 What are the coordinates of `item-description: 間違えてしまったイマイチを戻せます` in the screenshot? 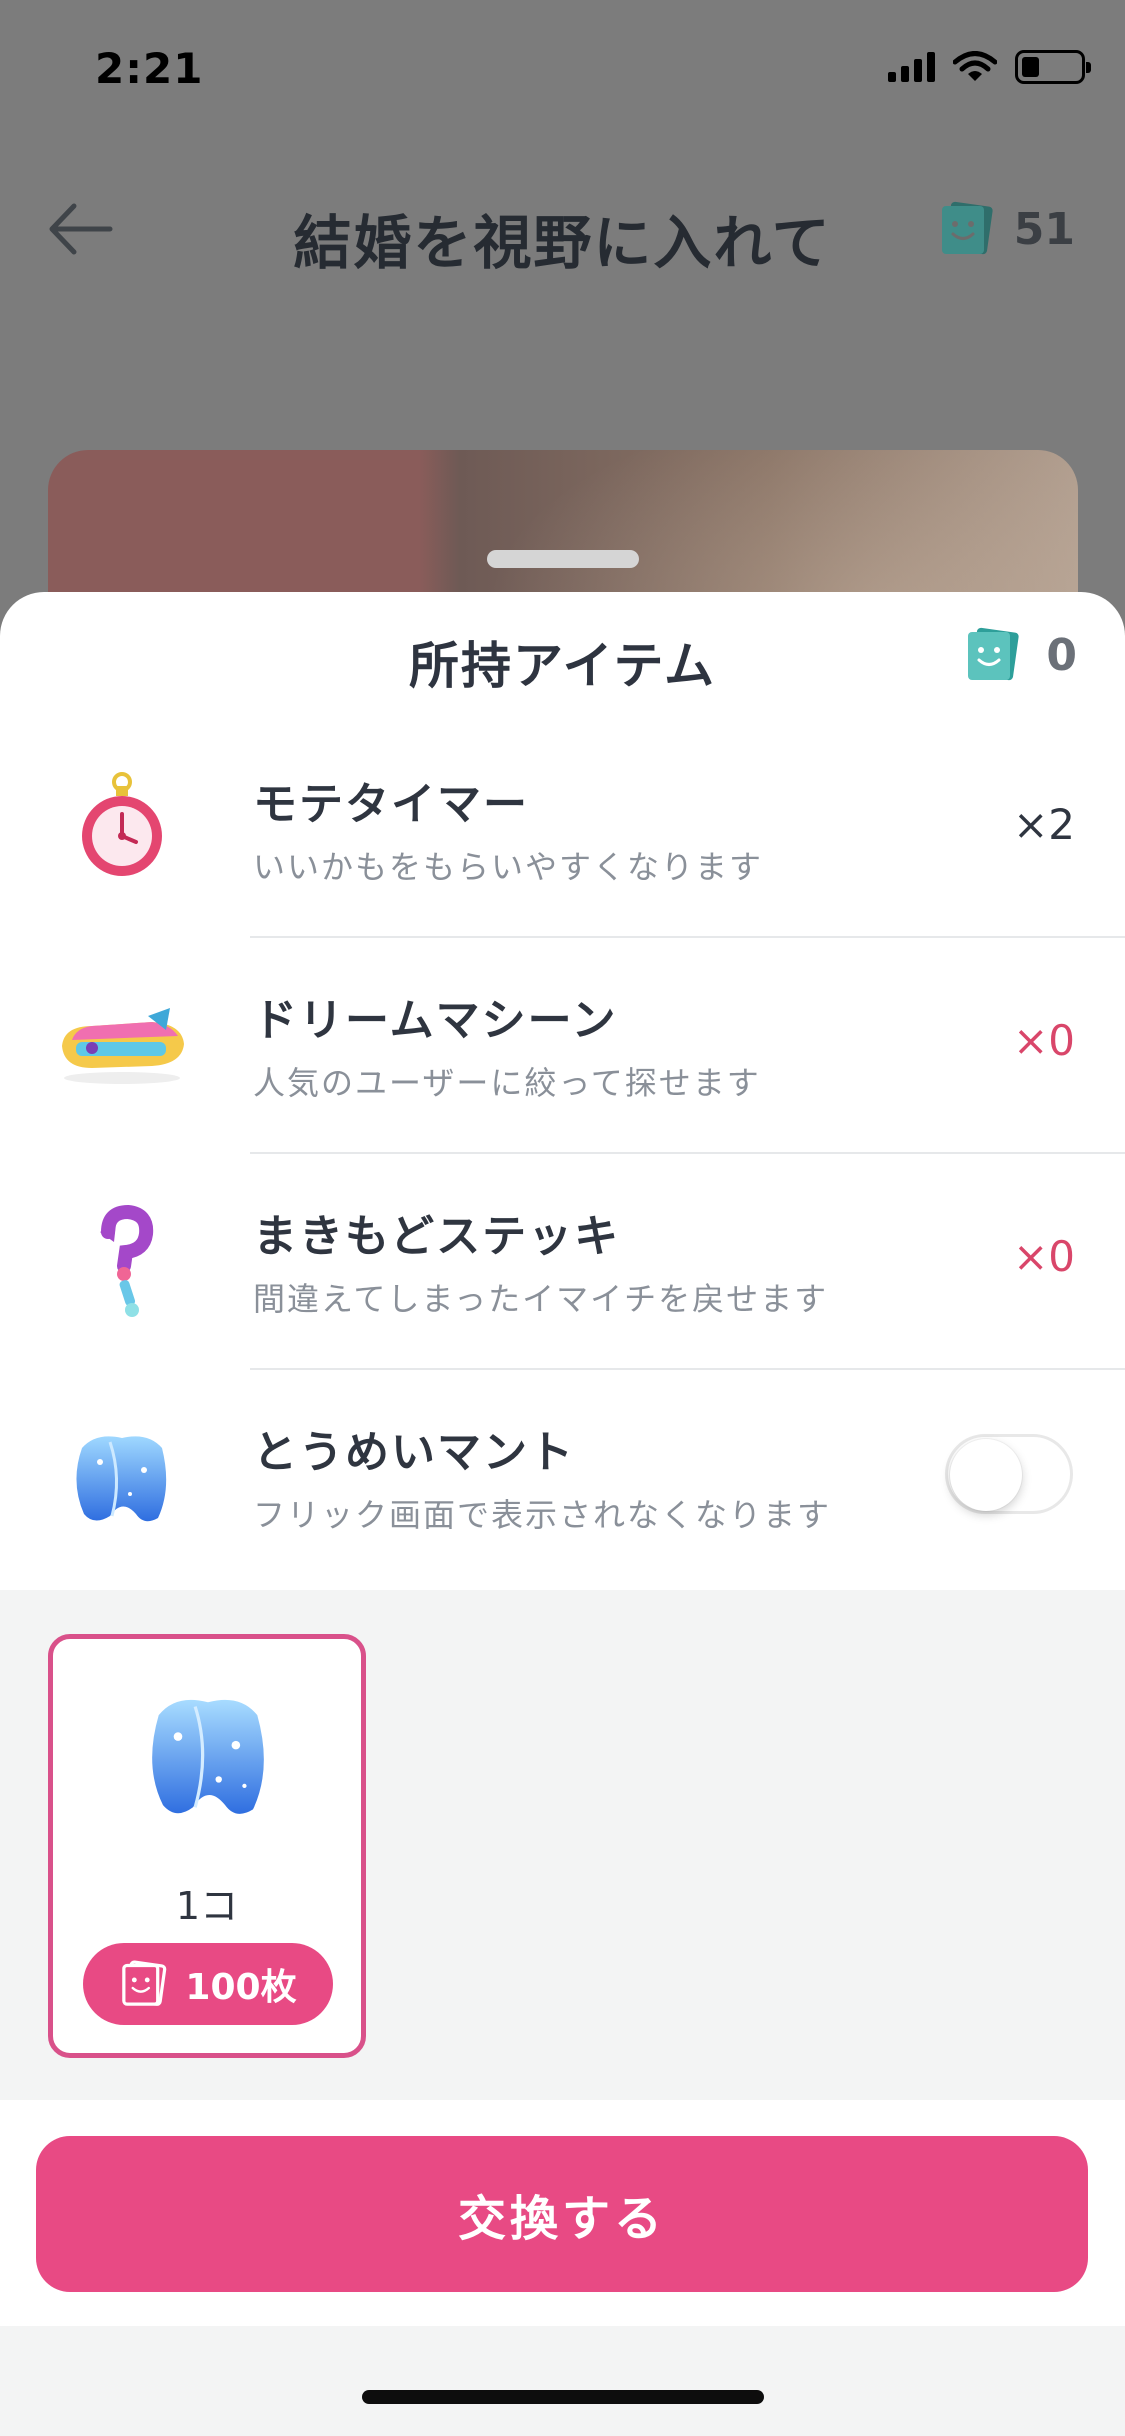 It's located at (541, 1299).